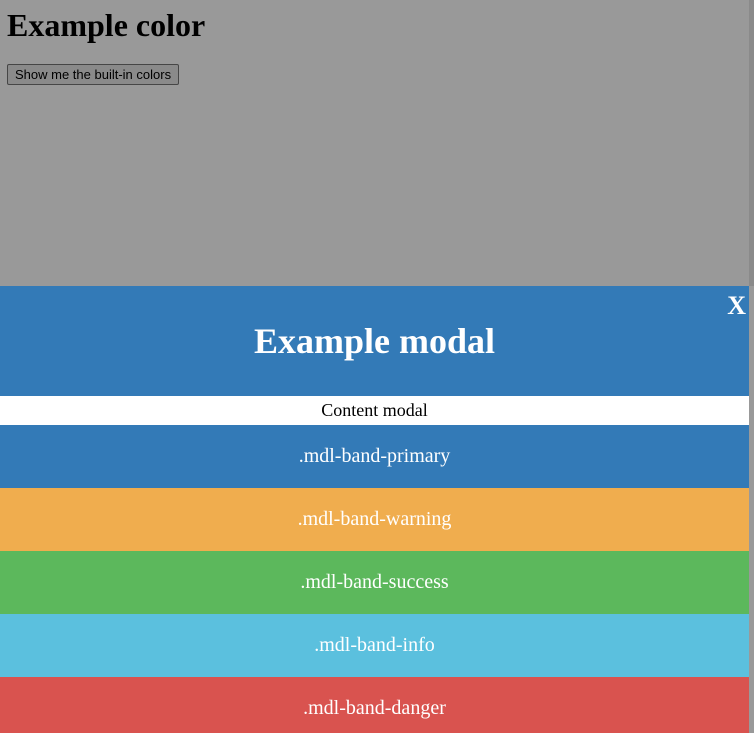 This screenshot has height=733, width=754. I want to click on band-success: .mdl-band-success, so click(374, 582).